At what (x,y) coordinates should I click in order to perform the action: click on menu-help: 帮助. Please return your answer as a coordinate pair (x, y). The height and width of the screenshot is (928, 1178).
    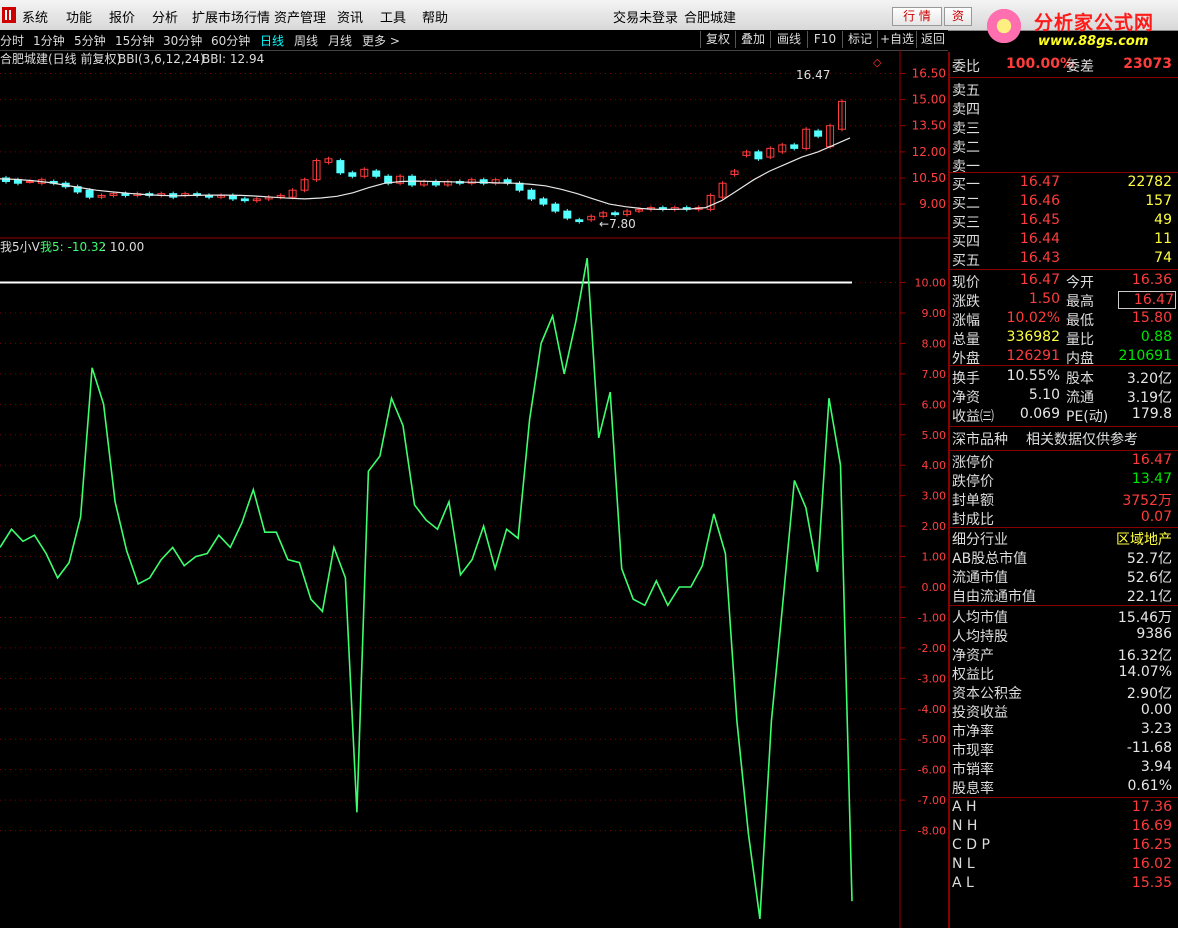
    Looking at the image, I should click on (435, 16).